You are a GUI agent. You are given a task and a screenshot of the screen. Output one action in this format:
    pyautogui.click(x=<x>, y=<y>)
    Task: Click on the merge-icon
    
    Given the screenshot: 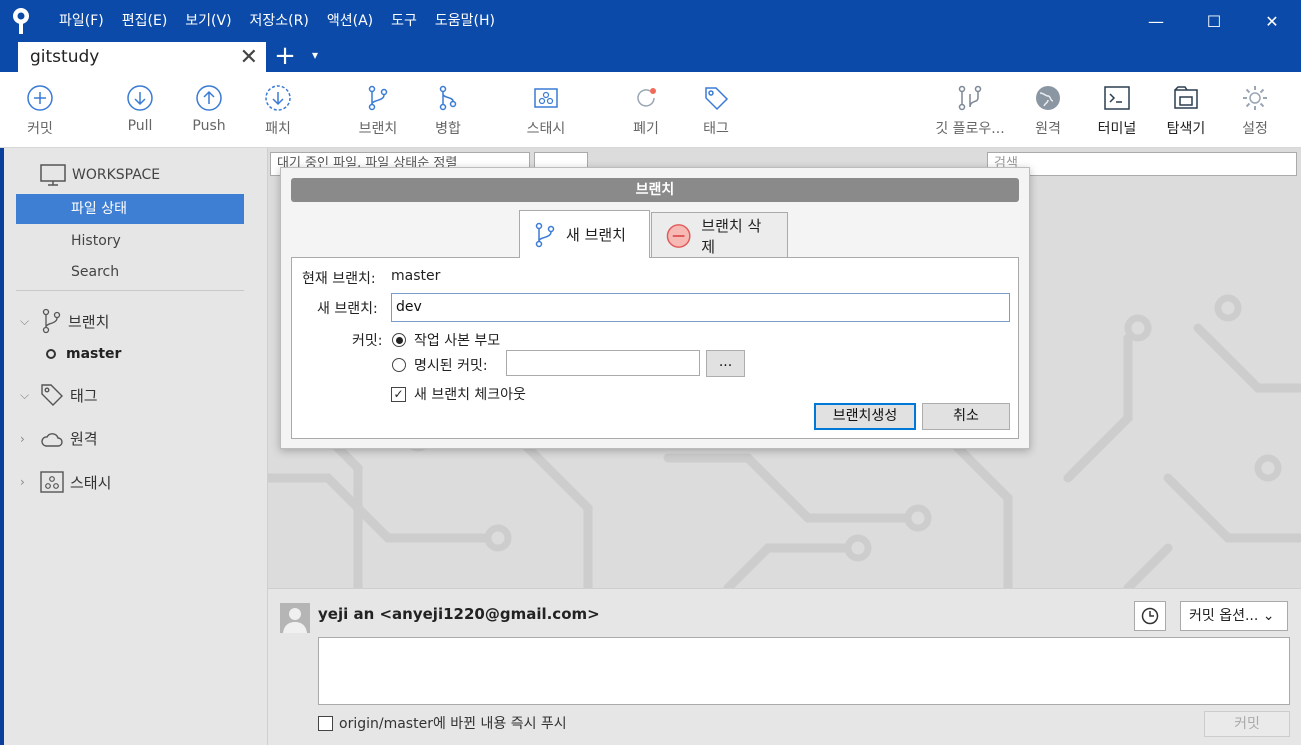 What is the action you would take?
    pyautogui.click(x=448, y=98)
    